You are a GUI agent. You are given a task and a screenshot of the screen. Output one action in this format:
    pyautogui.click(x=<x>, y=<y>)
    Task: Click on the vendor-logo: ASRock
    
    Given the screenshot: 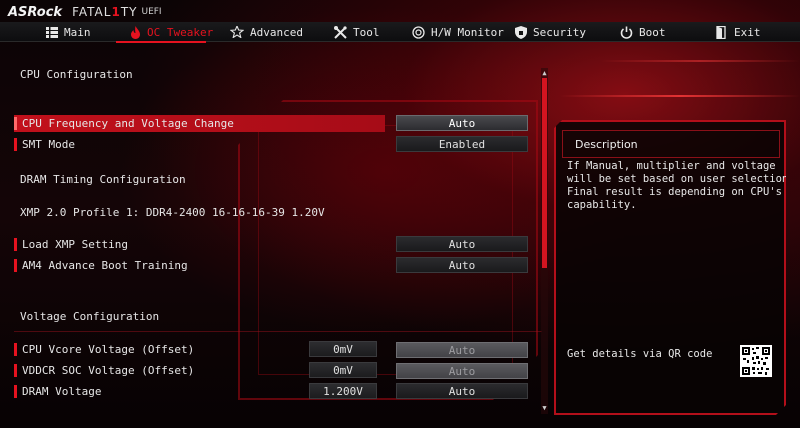 What is the action you would take?
    pyautogui.click(x=35, y=12)
    